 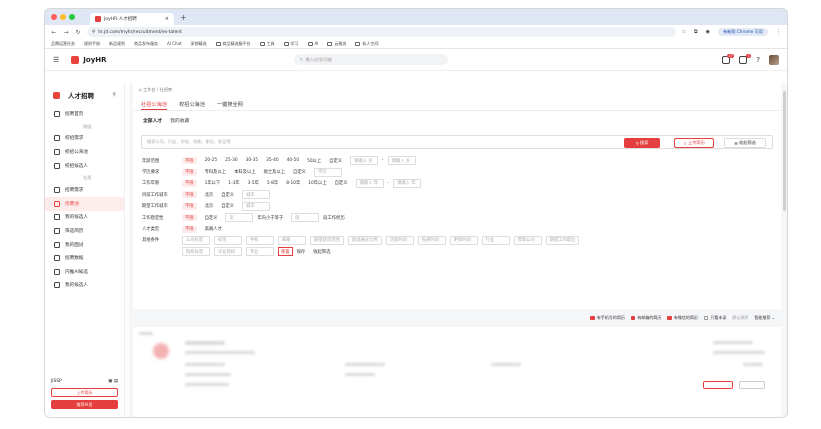 What do you see at coordinates (183, 17) in the screenshot?
I see `new-tab-button: +` at bounding box center [183, 17].